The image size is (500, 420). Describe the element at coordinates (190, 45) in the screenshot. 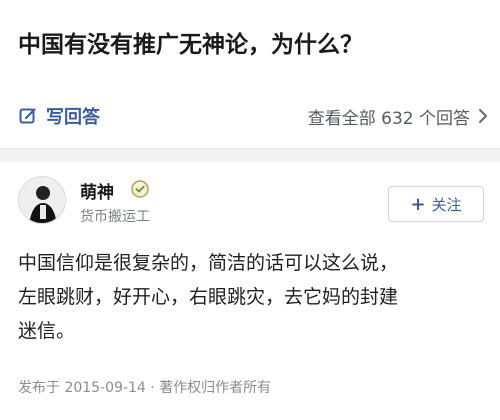

I see `question-title: 中国有没有推广无神论，为什么？` at that location.